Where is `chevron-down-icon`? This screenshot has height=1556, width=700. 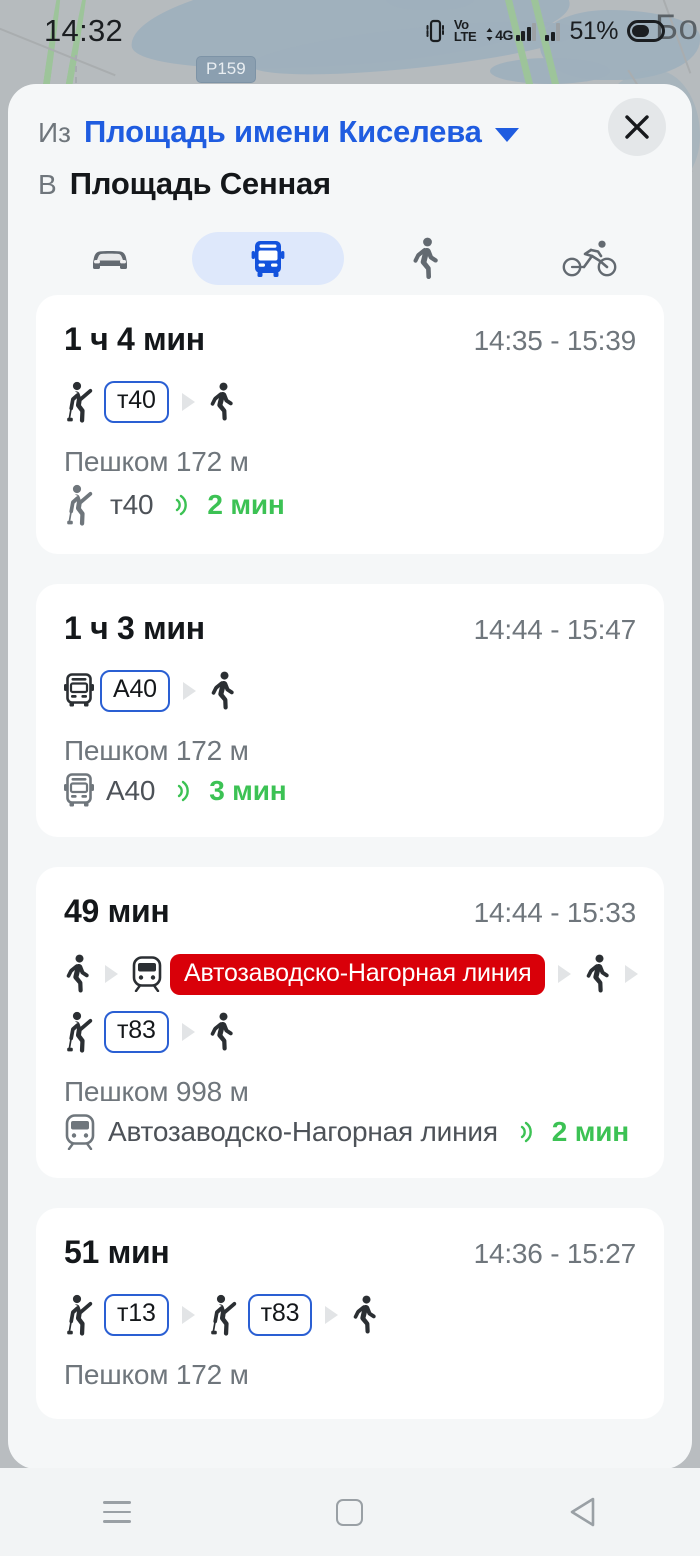
chevron-down-icon is located at coordinates (506, 135).